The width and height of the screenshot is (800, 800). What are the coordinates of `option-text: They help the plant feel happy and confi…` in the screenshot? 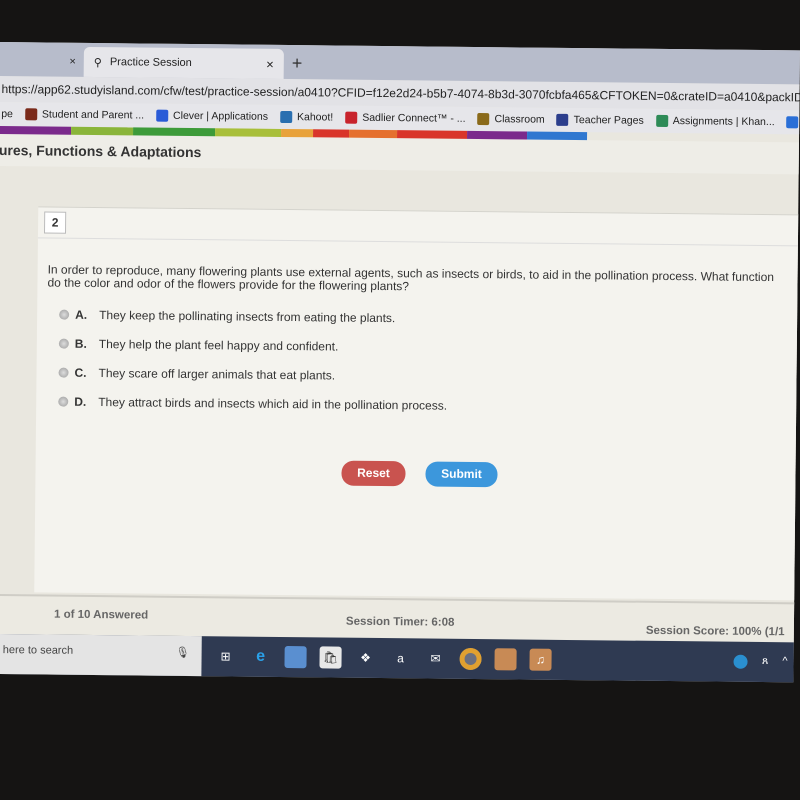 It's located at (218, 345).